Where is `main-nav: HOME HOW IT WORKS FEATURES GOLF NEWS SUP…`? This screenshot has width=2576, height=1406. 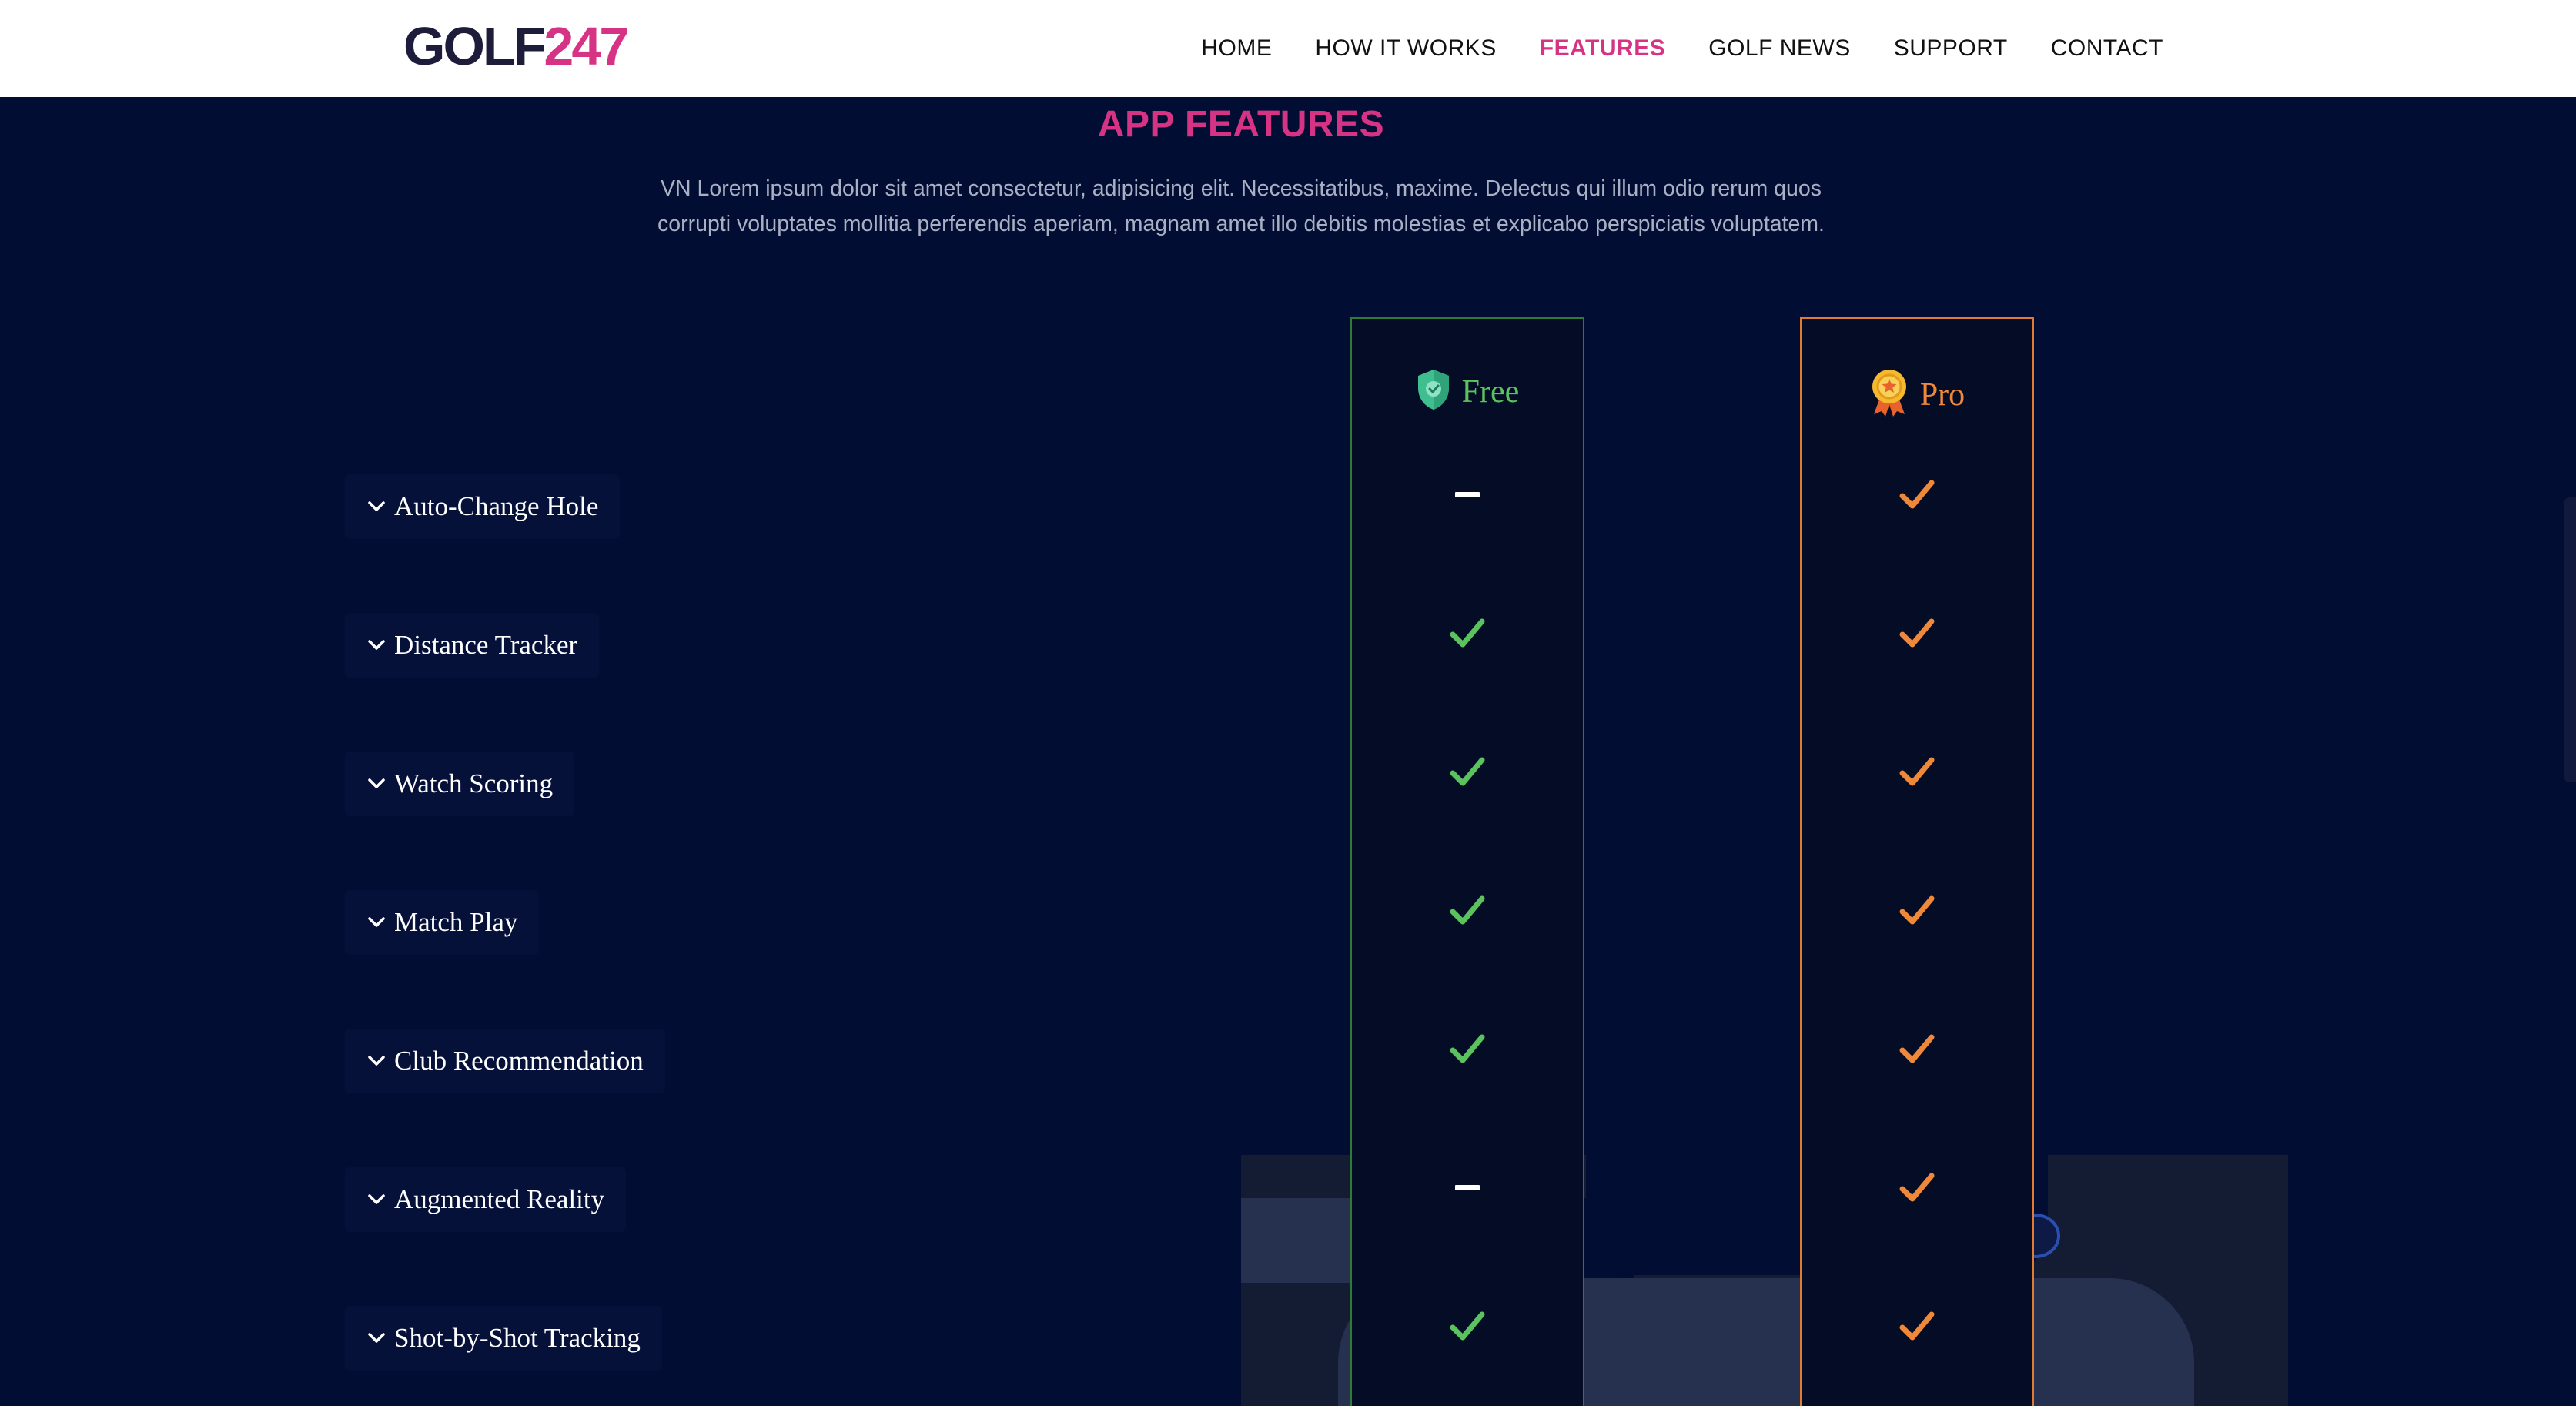 main-nav: HOME HOW IT WORKS FEATURES GOLF NEWS SUP… is located at coordinates (1682, 48).